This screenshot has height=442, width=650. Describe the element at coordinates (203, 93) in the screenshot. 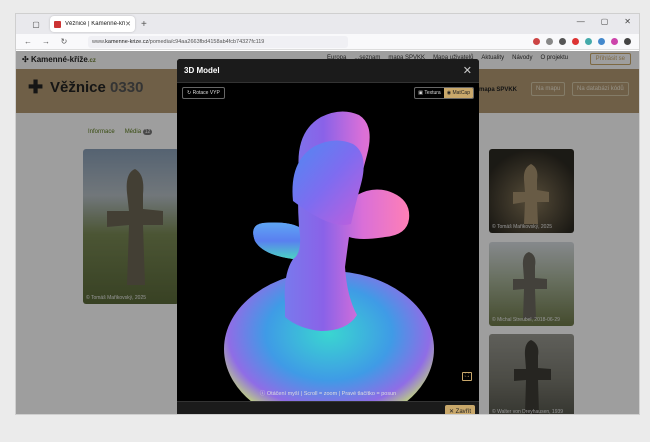

I see `rotate-toggle-button: ↻ Rotace VYP` at that location.